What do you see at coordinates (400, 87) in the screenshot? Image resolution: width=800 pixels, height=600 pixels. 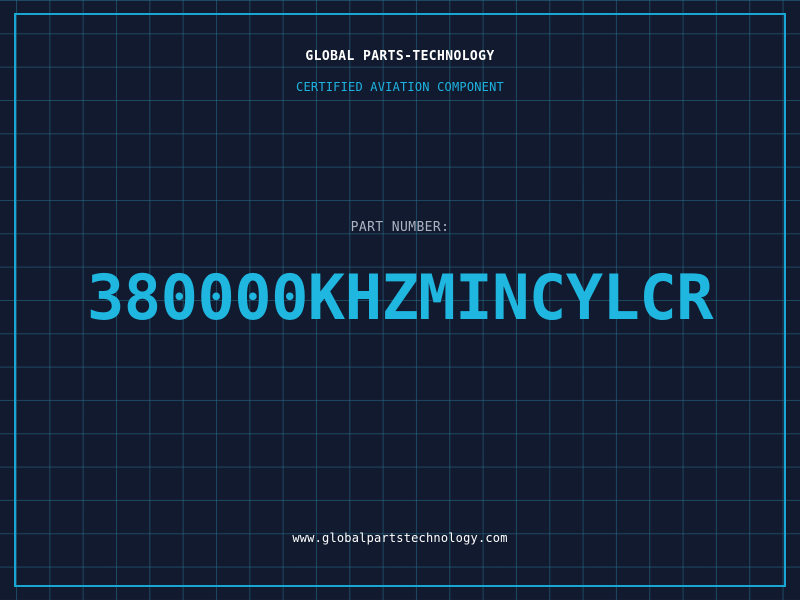 I see `company-tagline: CERTIFIED AVIATION COMPONENT` at bounding box center [400, 87].